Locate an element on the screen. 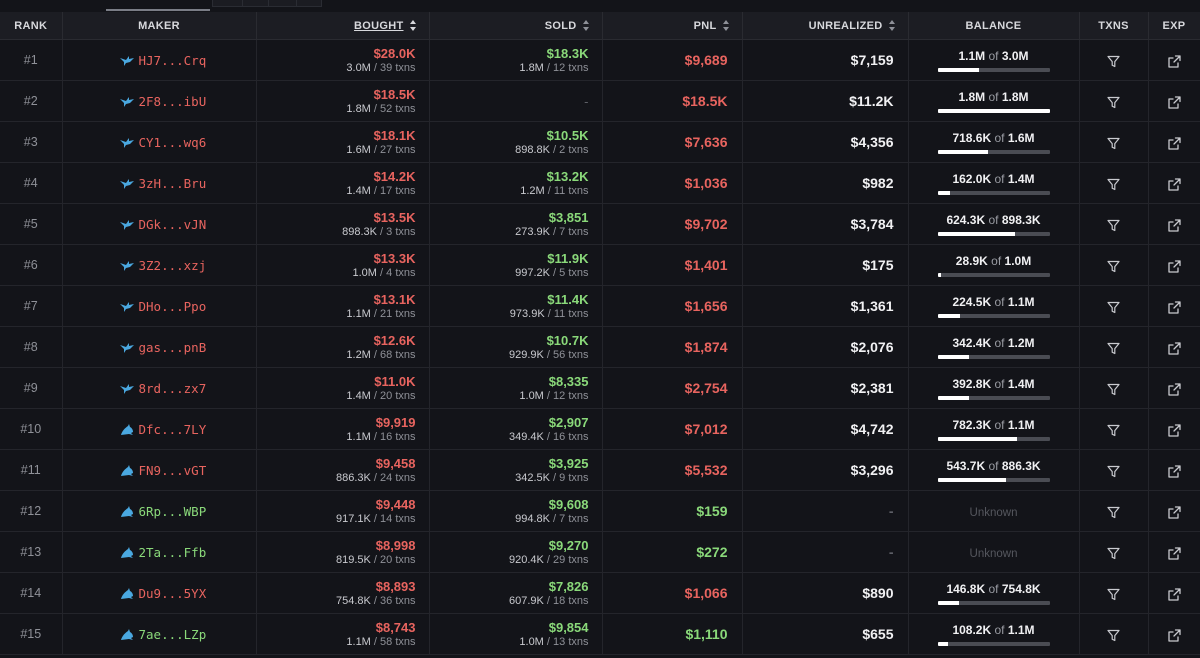 This screenshot has width=1200, height=658. maker-address-link: FN9...vGT is located at coordinates (173, 470).